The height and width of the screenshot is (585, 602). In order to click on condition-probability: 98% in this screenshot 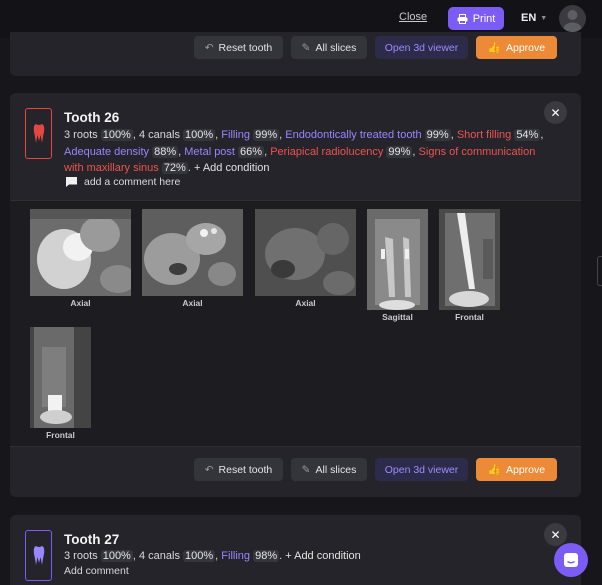, I will do `click(266, 556)`.